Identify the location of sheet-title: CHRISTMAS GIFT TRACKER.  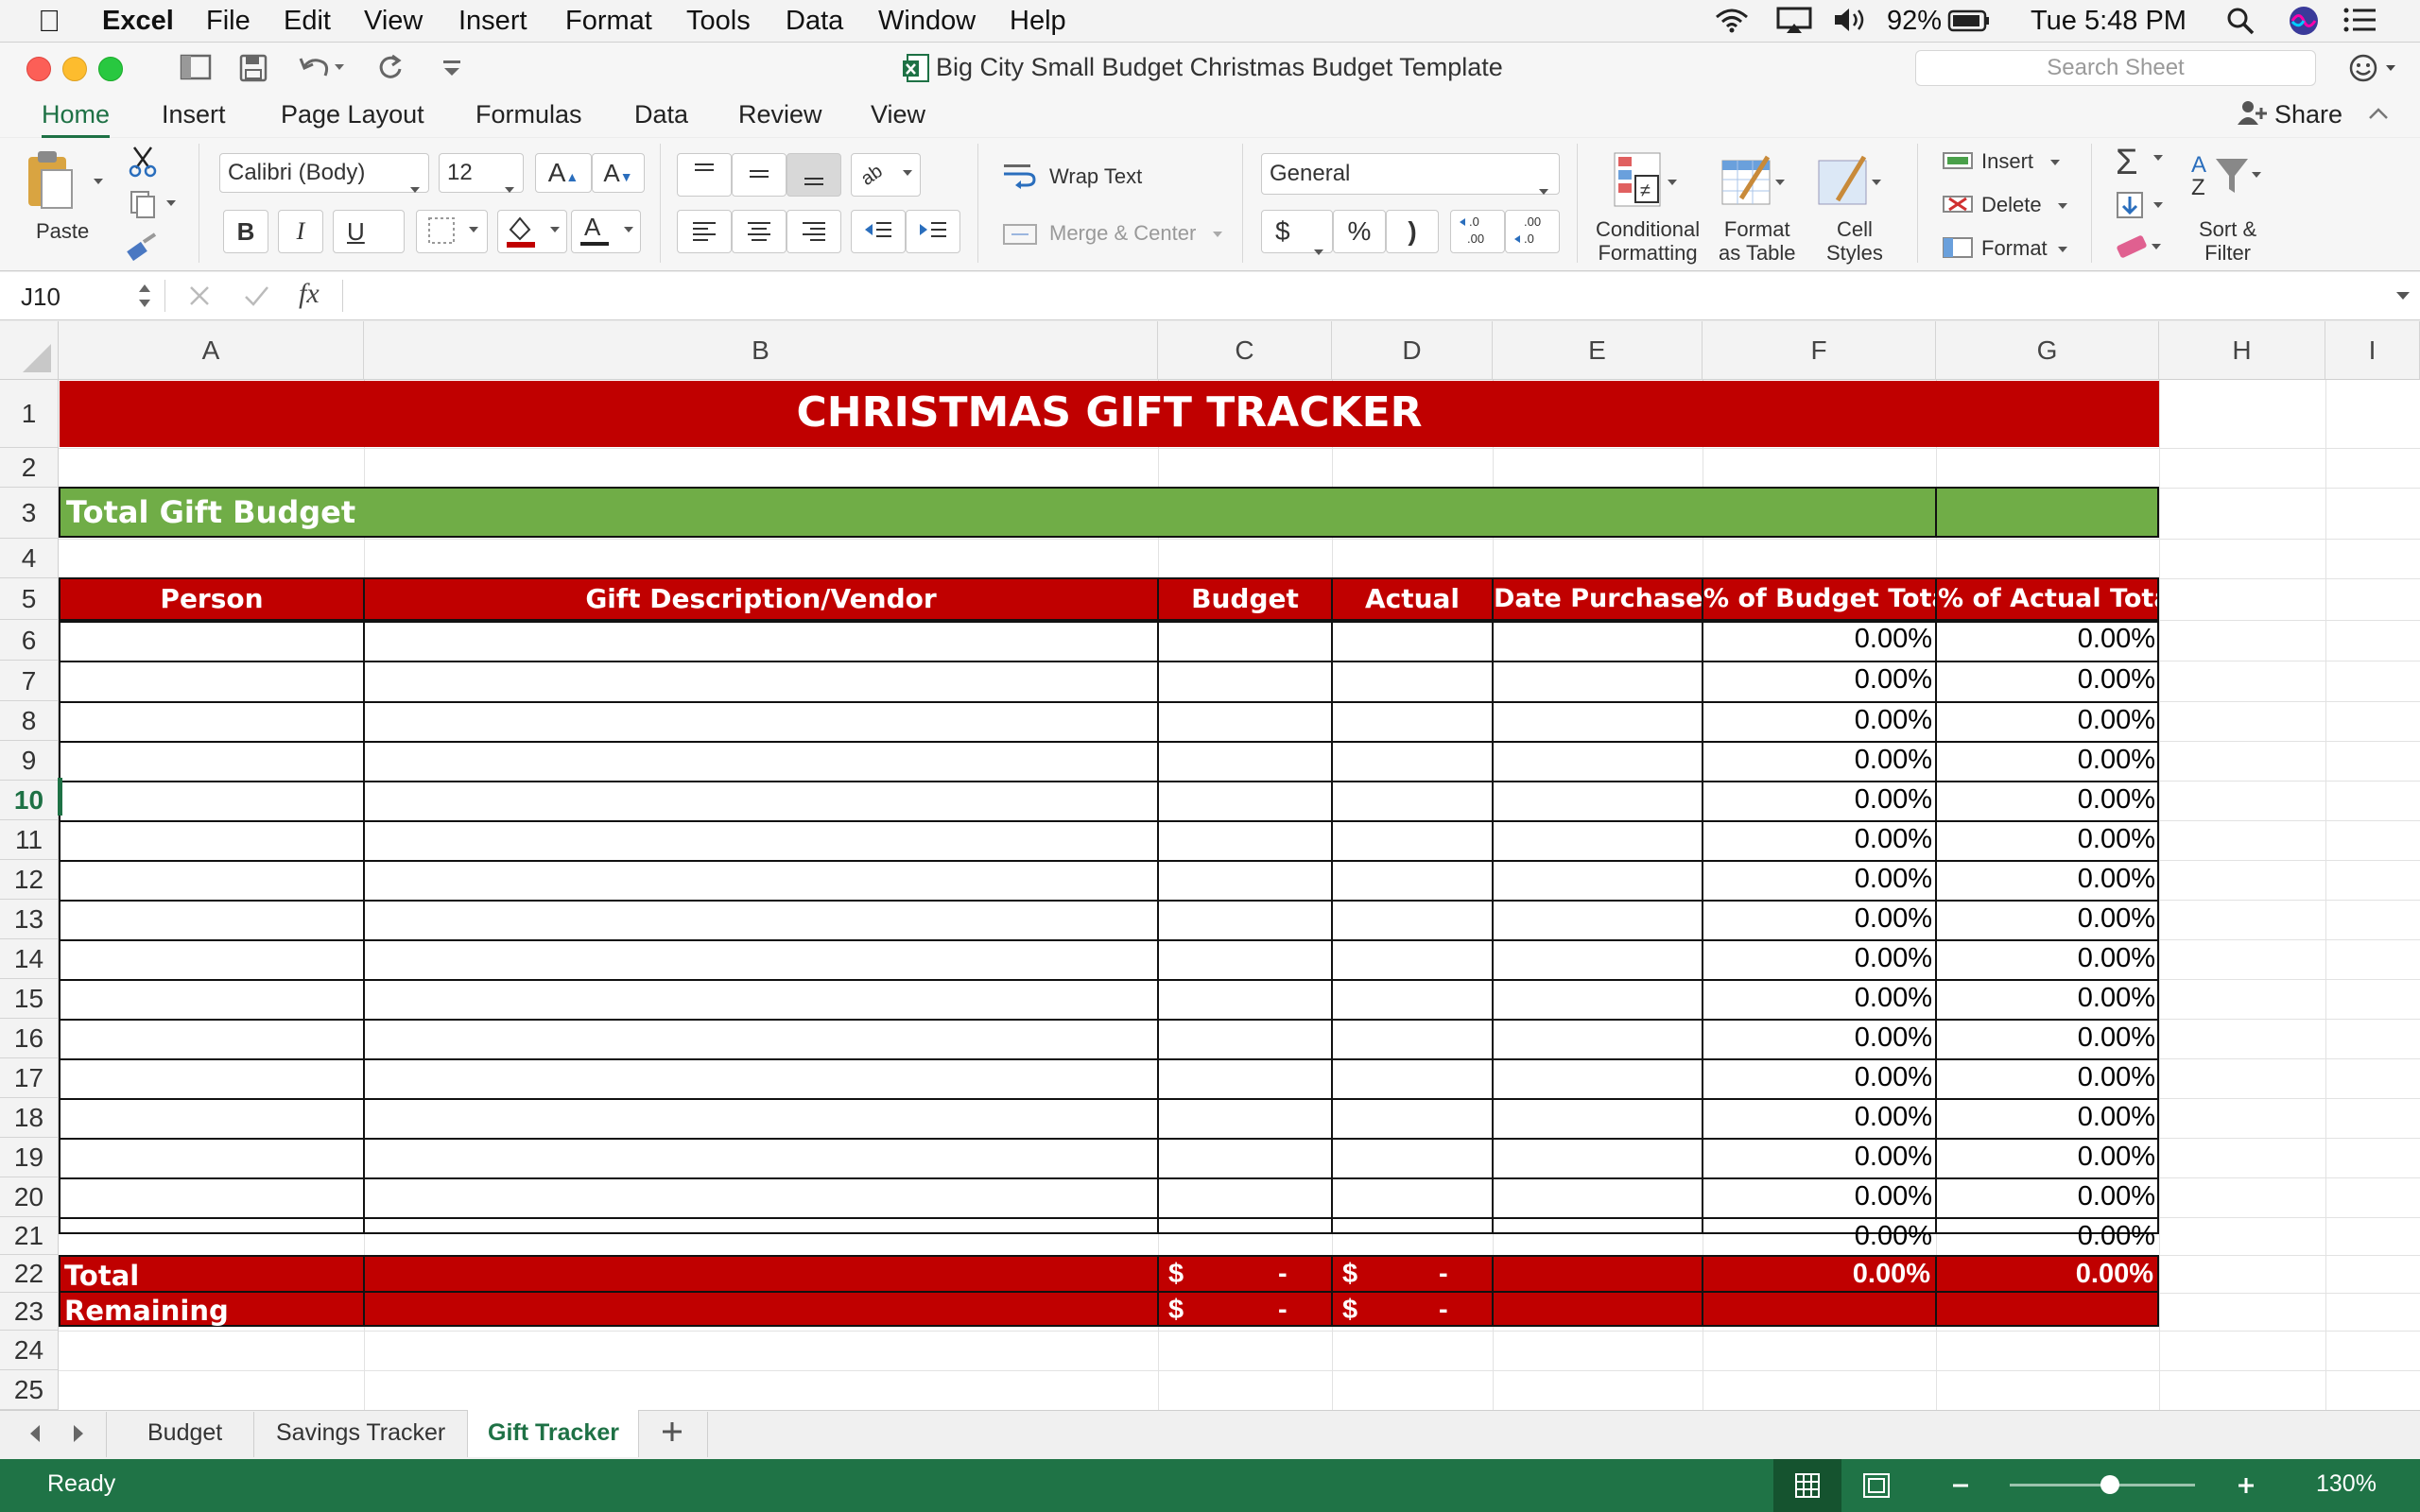
(1110, 414).